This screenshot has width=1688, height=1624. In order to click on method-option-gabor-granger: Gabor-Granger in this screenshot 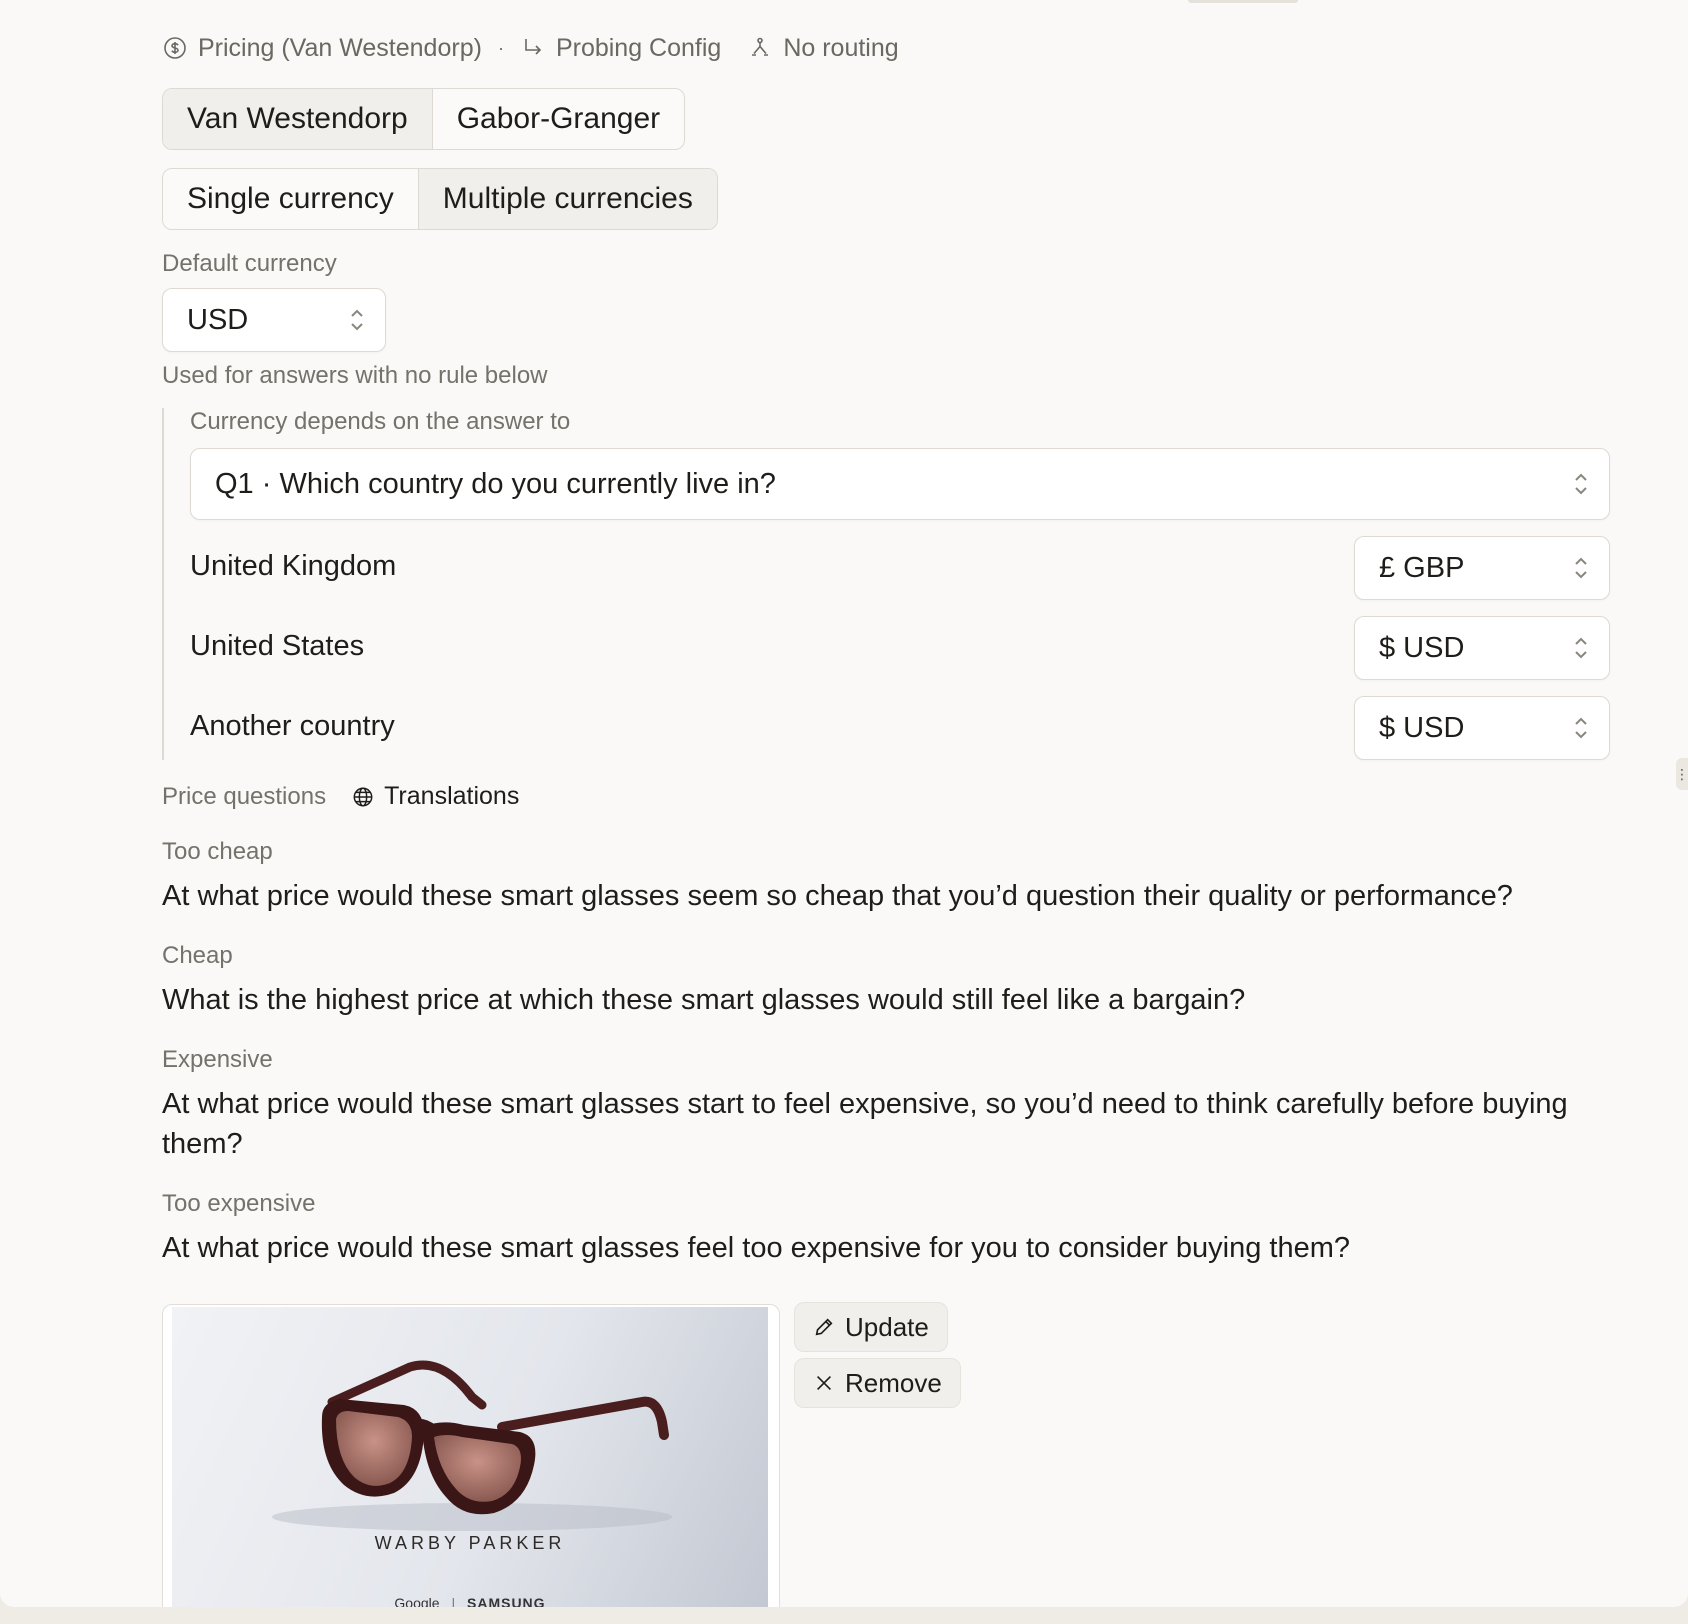, I will do `click(558, 119)`.